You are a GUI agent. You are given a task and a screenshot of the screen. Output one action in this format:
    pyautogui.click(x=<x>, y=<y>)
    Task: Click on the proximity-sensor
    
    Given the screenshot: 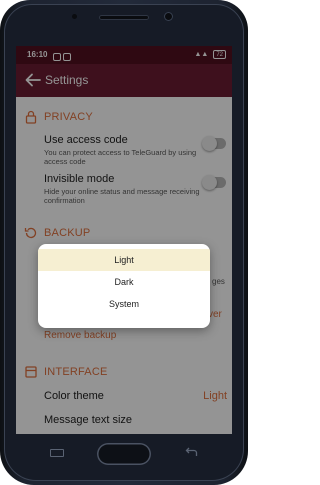 What is the action you would take?
    pyautogui.click(x=74, y=16)
    